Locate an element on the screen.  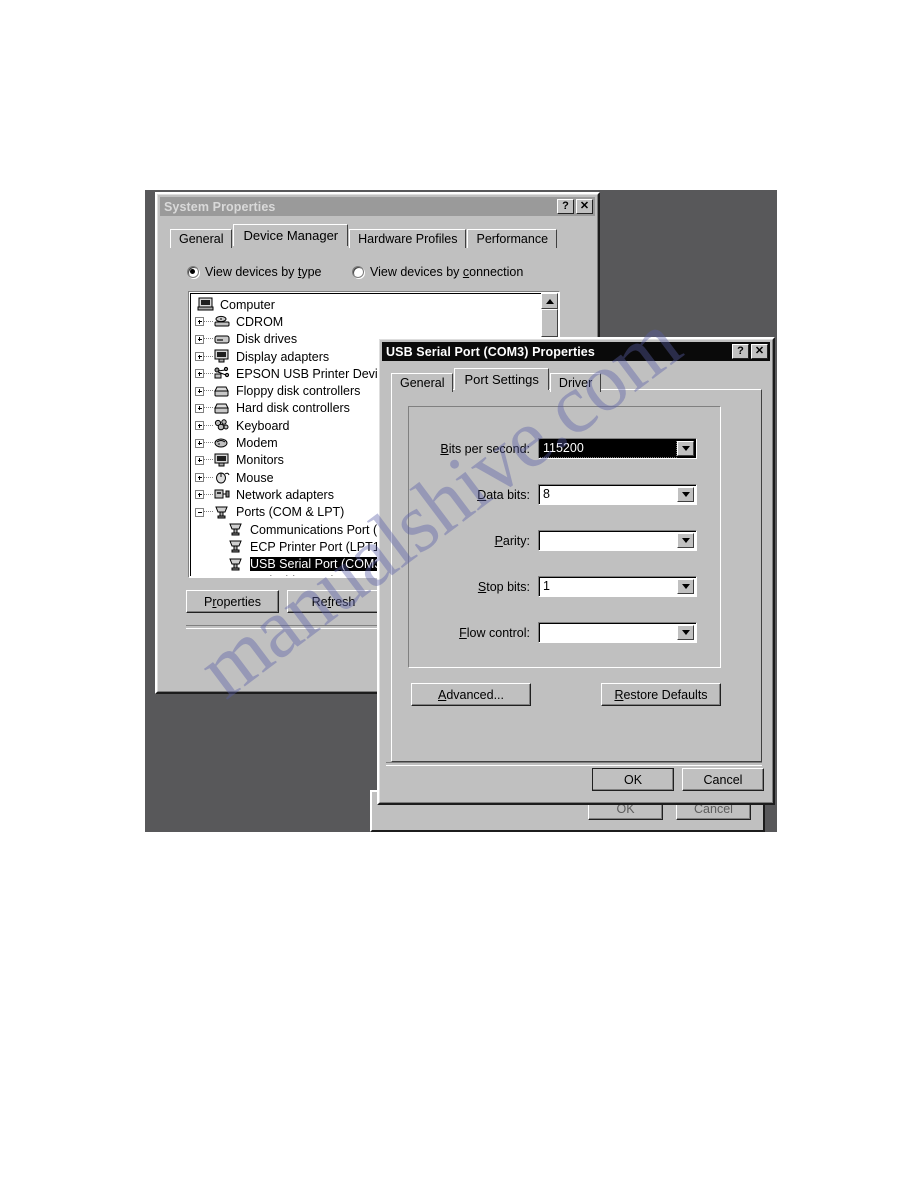
tab-port-general: General is located at coordinates (422, 382).